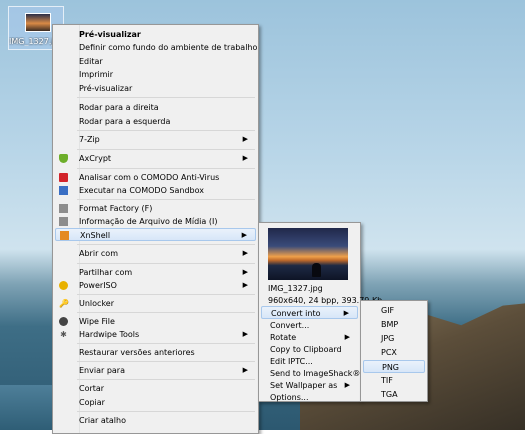 This screenshot has width=525, height=434. What do you see at coordinates (155, 234) in the screenshot?
I see `menu-item-xnshell: XnShell ▶` at bounding box center [155, 234].